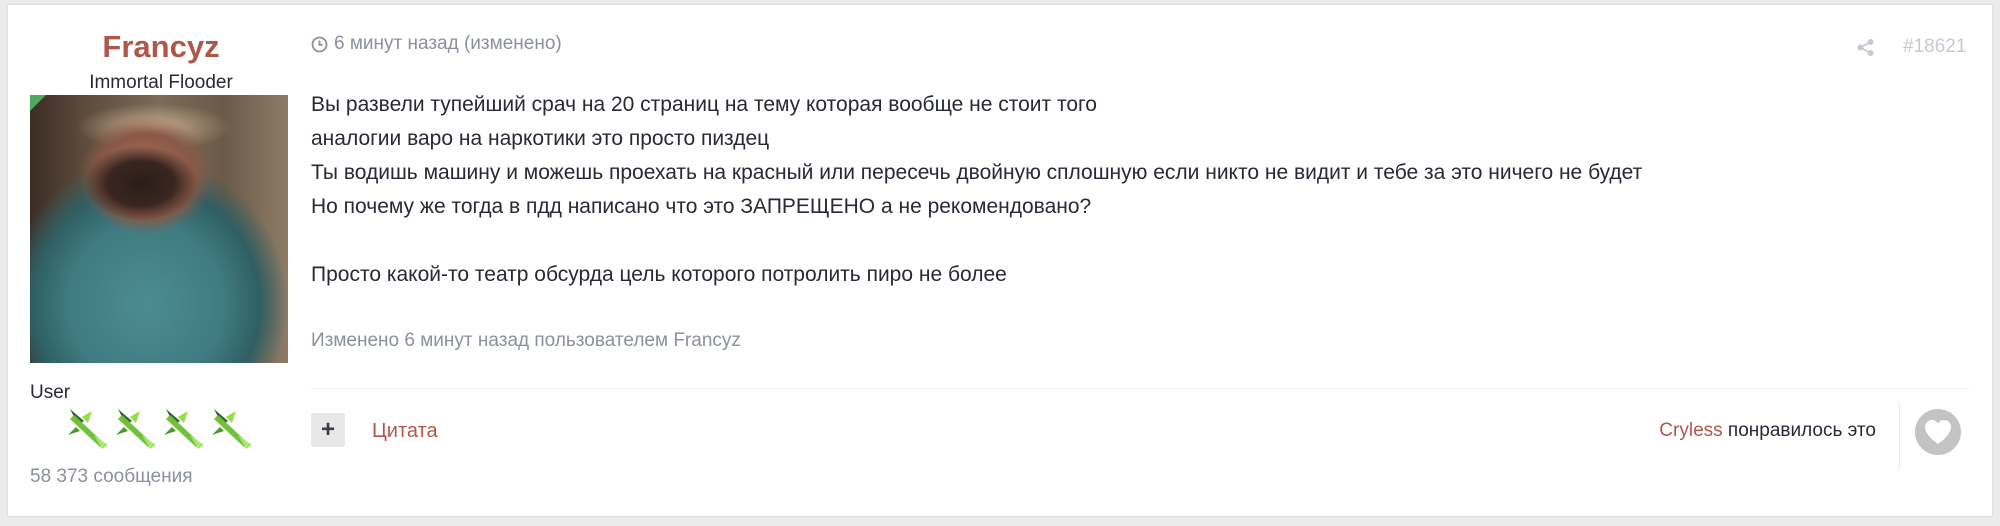 This screenshot has width=2000, height=526. What do you see at coordinates (1865, 47) in the screenshot?
I see `share-icon` at bounding box center [1865, 47].